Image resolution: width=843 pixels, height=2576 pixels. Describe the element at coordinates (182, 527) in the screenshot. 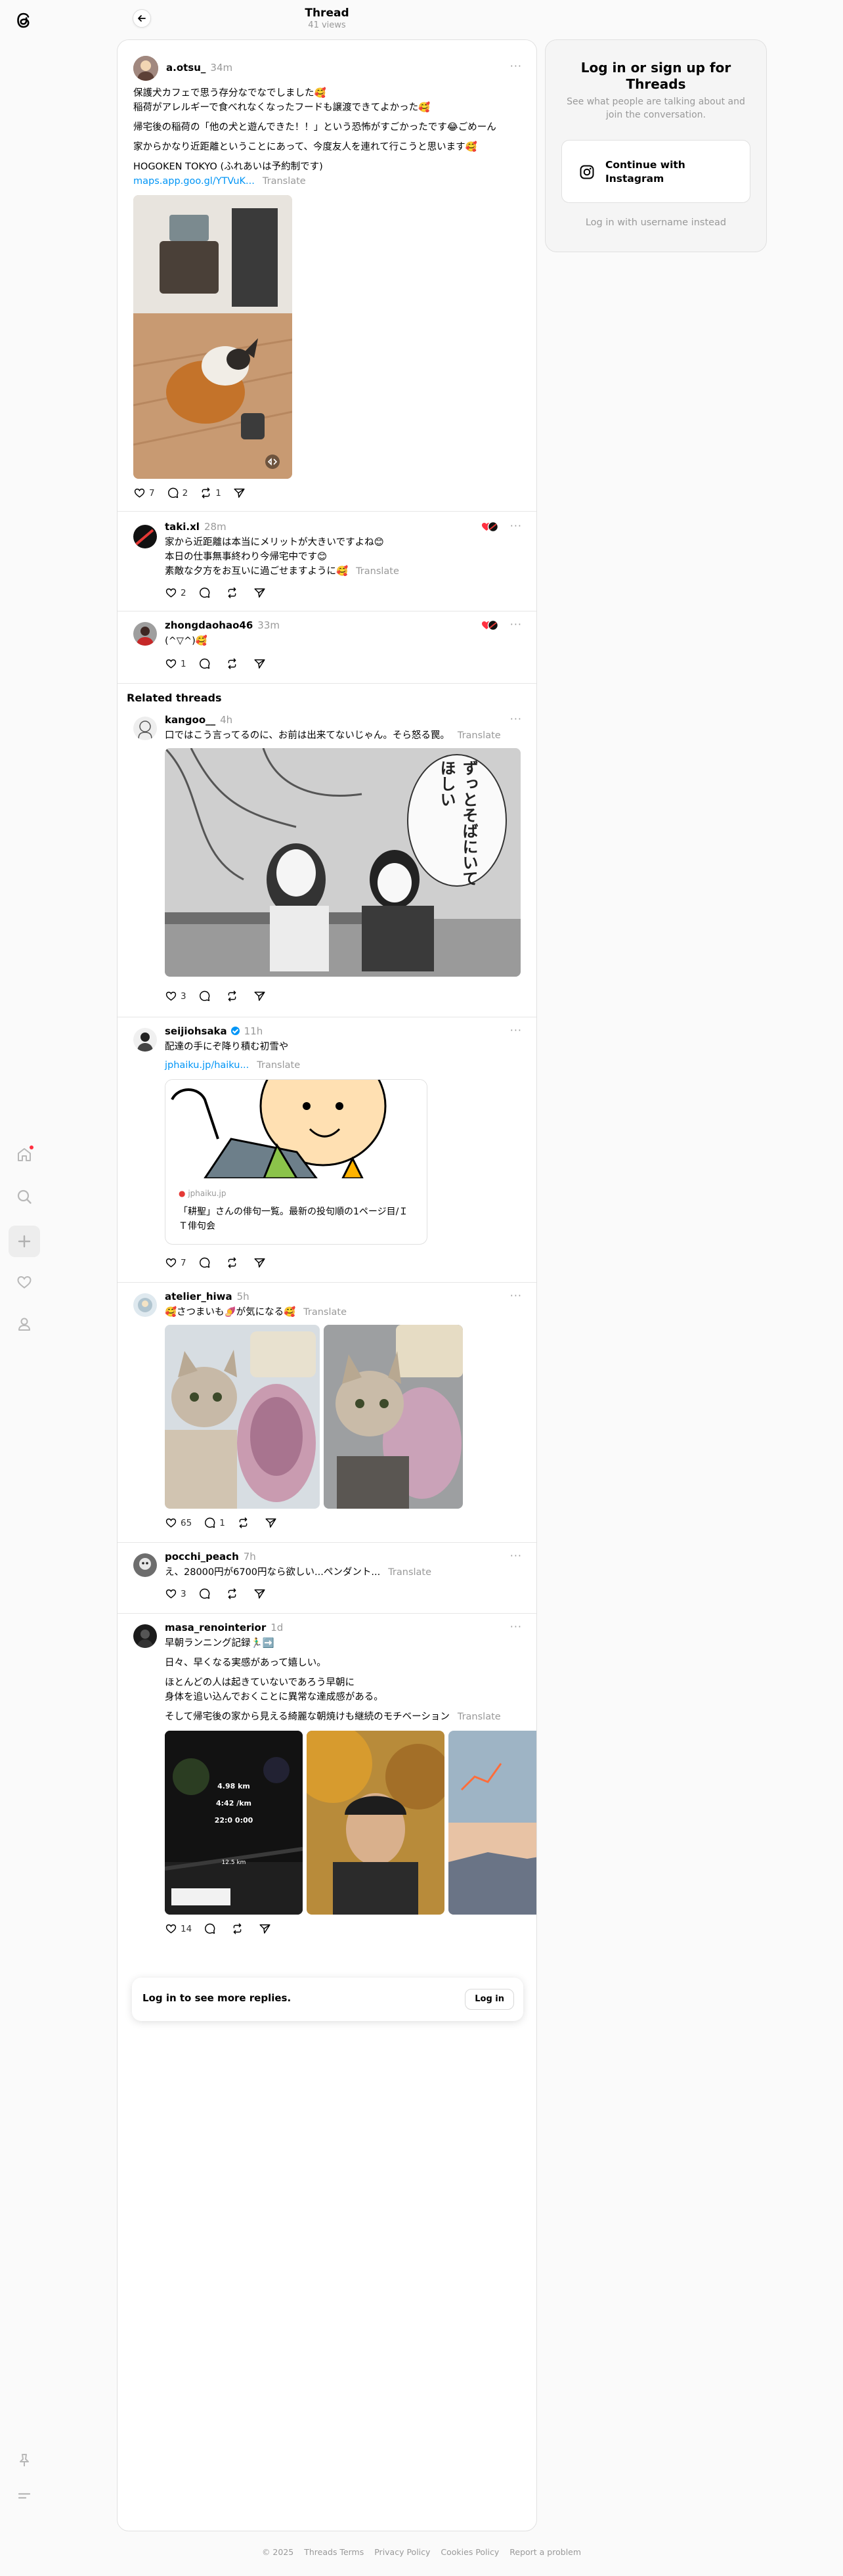

I see `username: taki.xl` at that location.